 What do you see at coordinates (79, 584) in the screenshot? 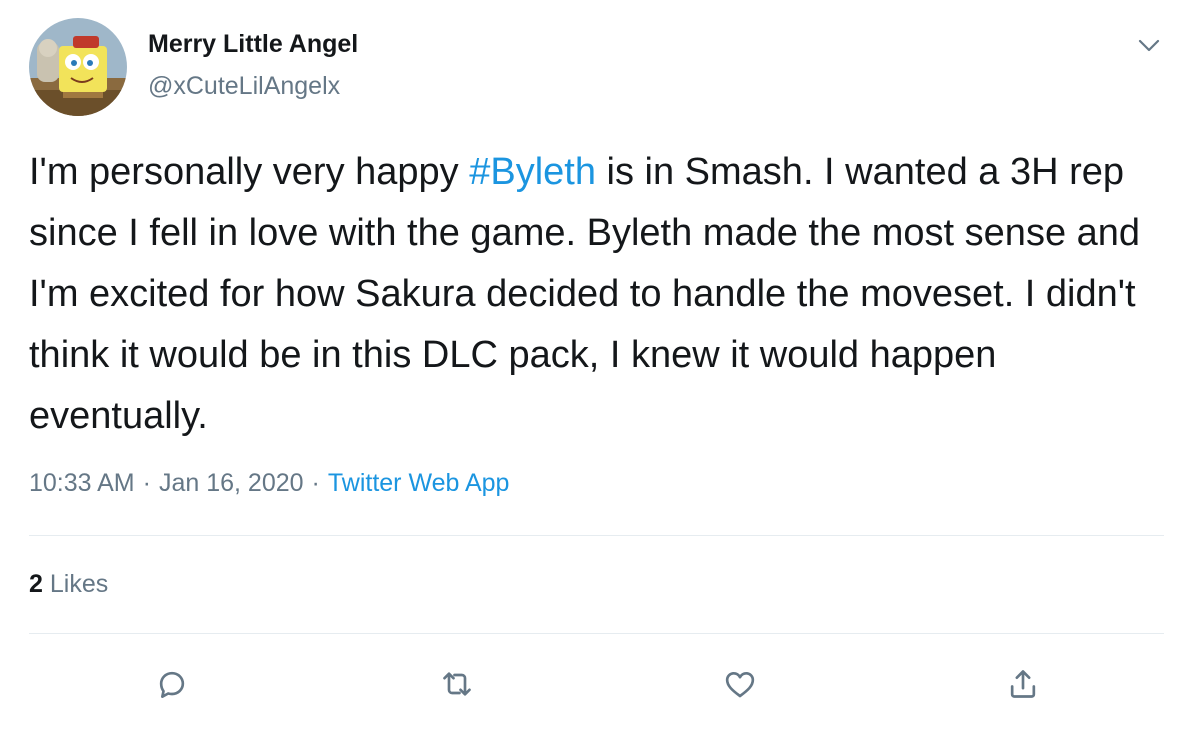
I see `likes-label: Likes` at bounding box center [79, 584].